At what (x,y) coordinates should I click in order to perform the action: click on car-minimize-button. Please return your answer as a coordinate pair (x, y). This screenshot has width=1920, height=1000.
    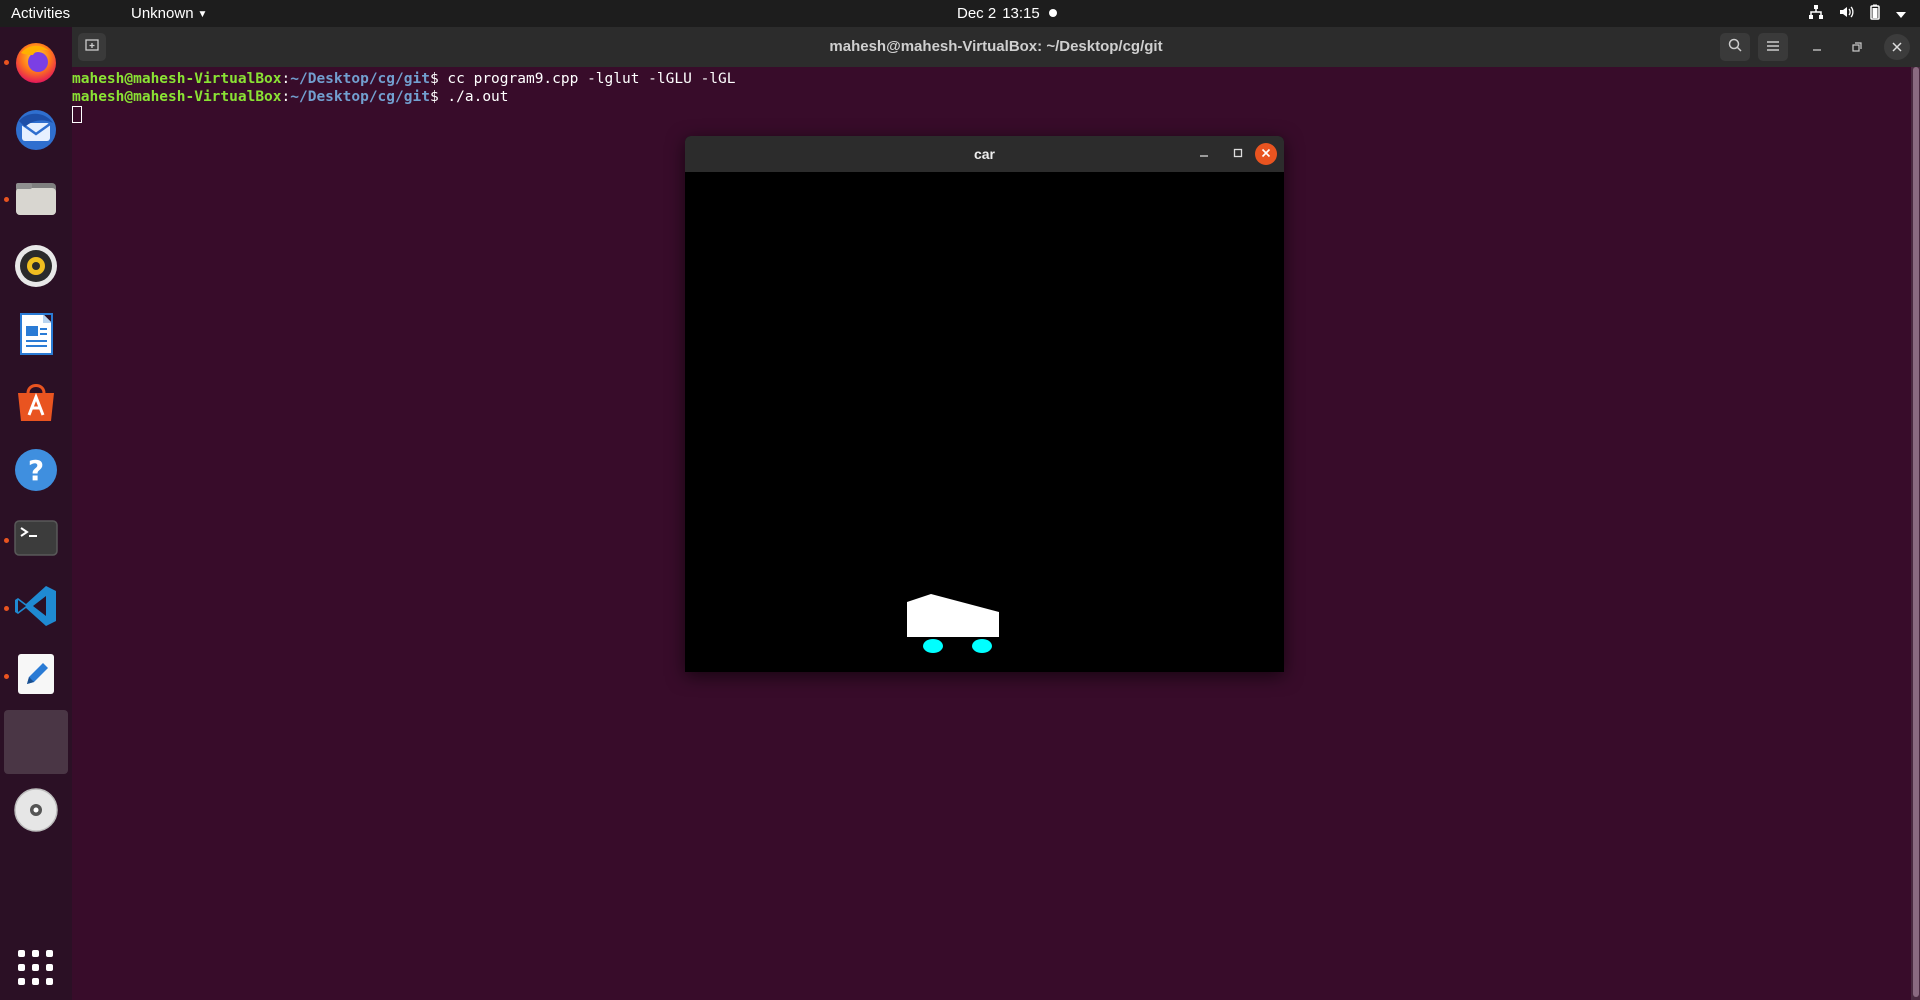
    Looking at the image, I should click on (1204, 154).